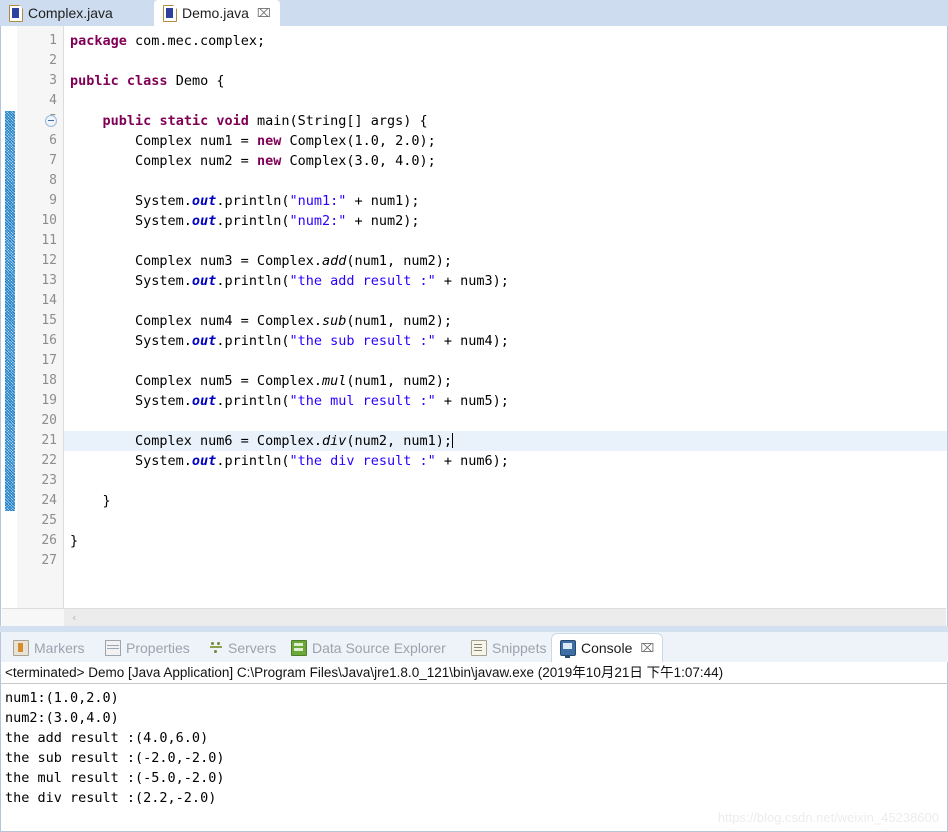  What do you see at coordinates (261, 261) in the screenshot?
I see `code-line-text: Complex num3 = Complex.add(num1, num2);` at bounding box center [261, 261].